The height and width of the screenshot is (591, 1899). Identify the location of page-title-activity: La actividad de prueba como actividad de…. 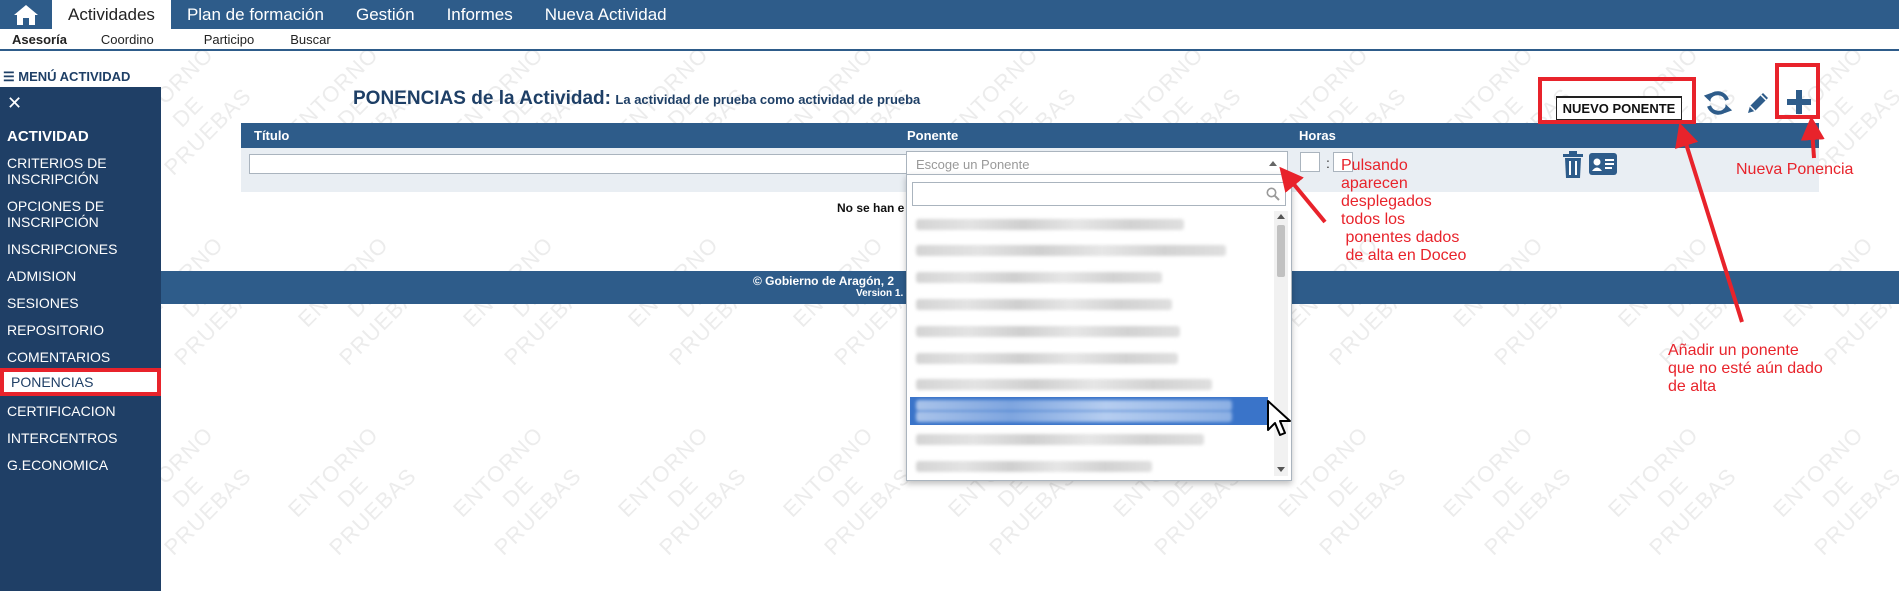
(768, 99).